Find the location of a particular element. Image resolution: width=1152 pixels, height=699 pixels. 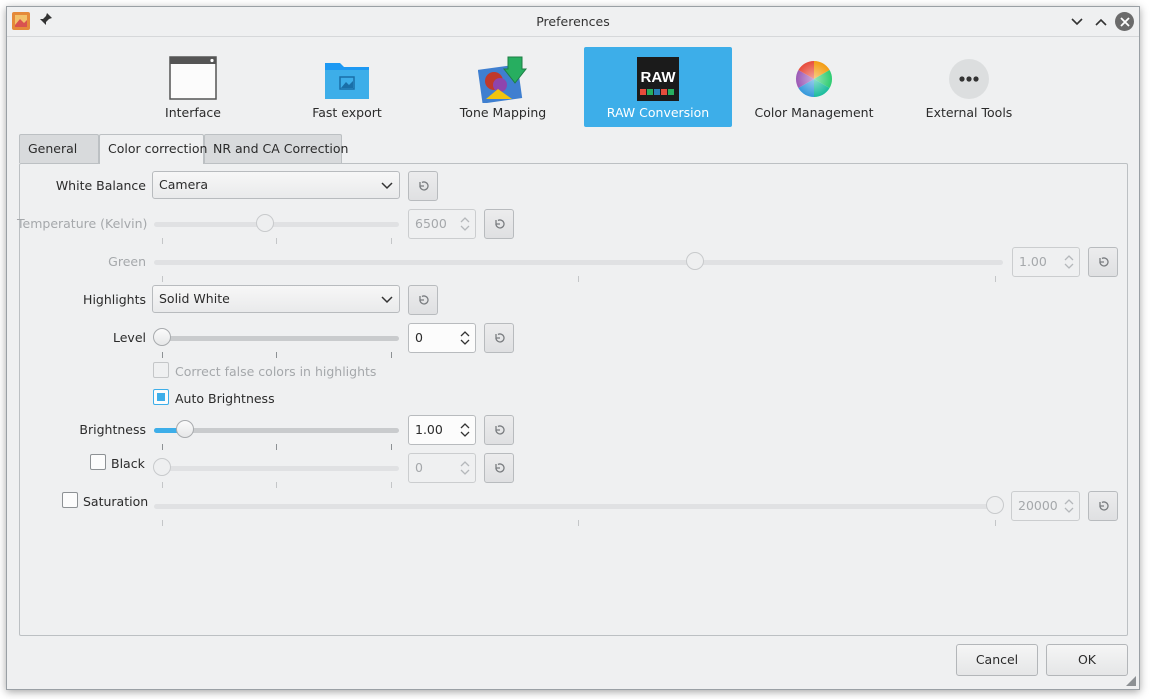

page-raw-conversion: RAW RAW Conversion is located at coordinates (658, 87).